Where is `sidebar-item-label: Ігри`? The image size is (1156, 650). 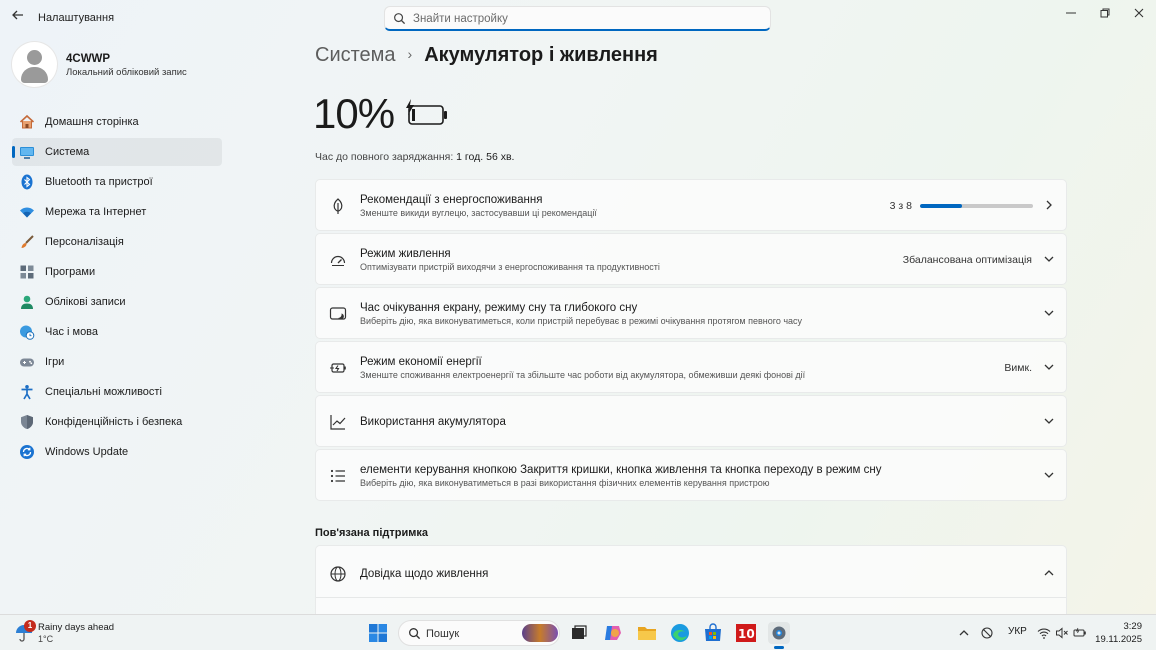 sidebar-item-label: Ігри is located at coordinates (55, 362).